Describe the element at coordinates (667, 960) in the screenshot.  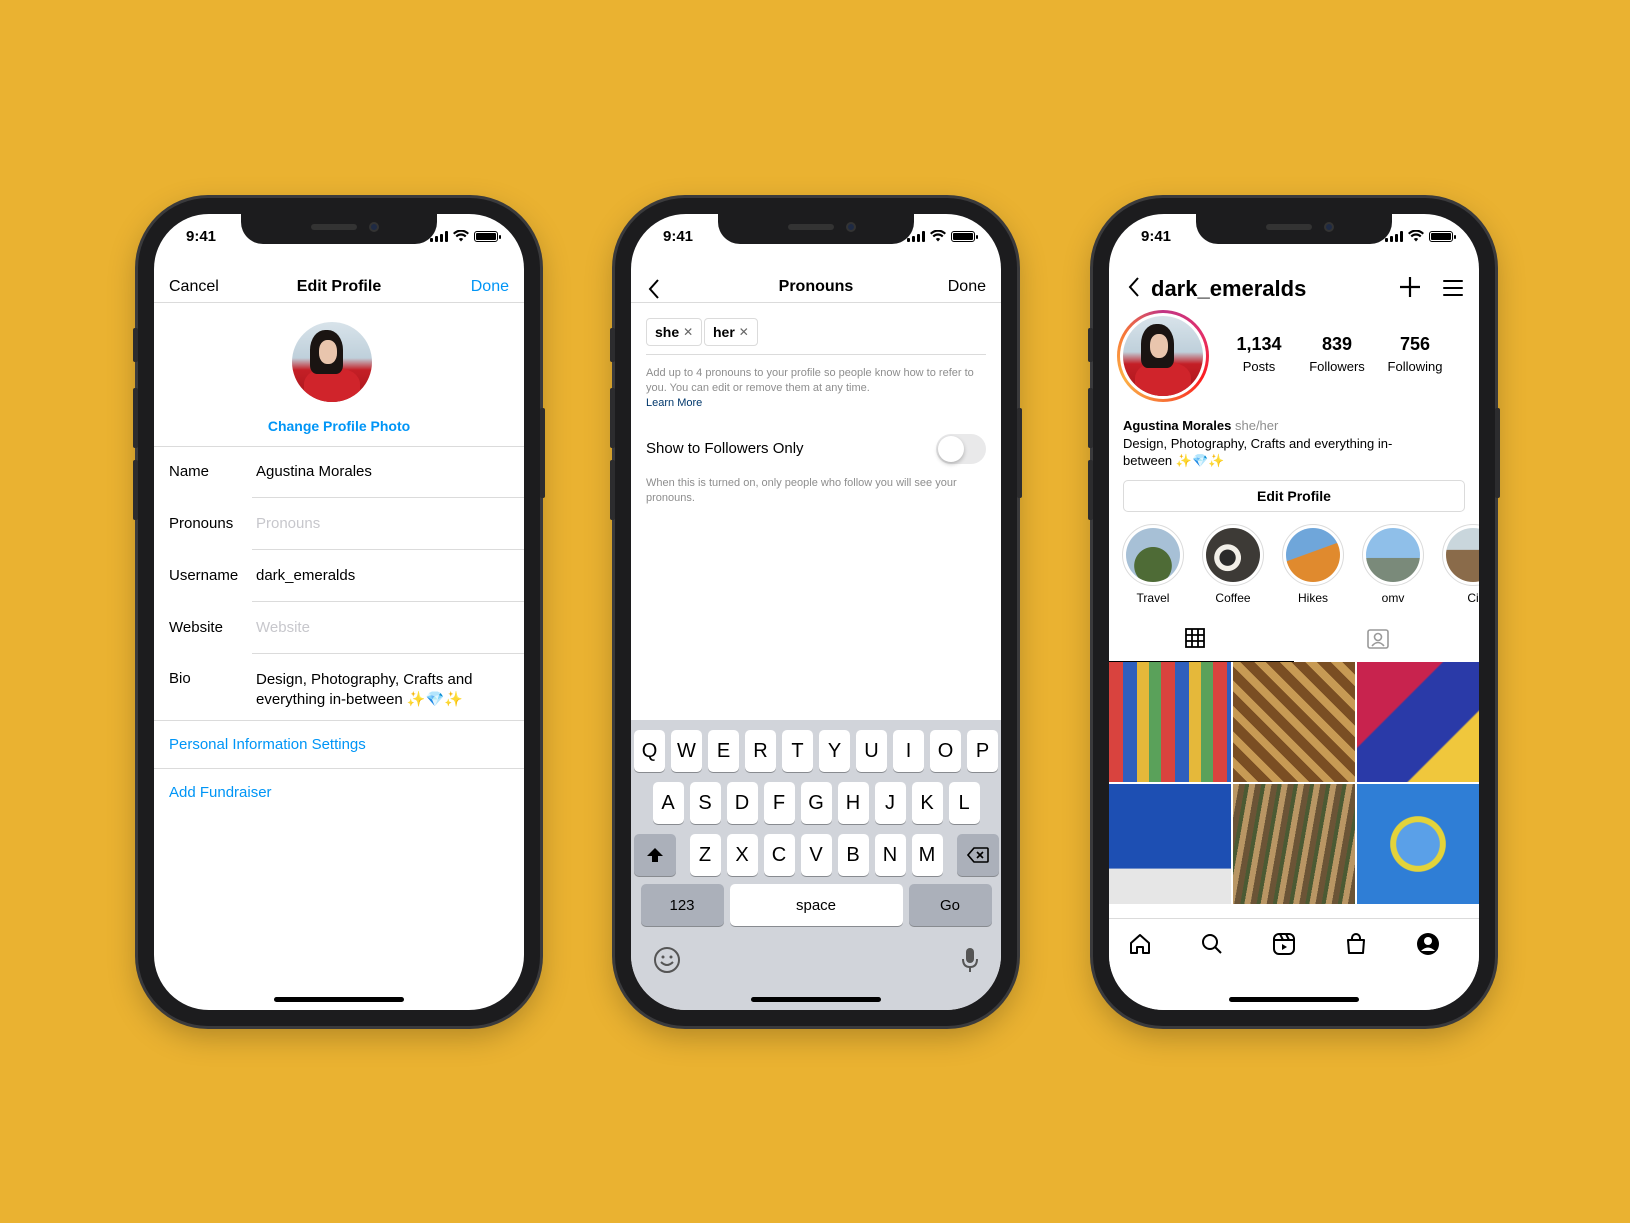
I see `emoji-icon` at that location.